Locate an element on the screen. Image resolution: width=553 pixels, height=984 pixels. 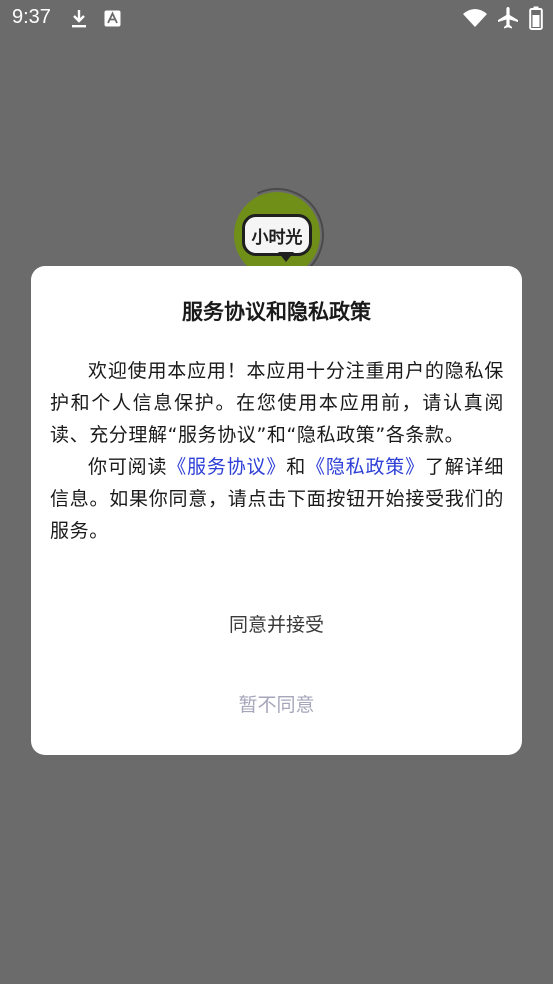
p2-prefix: 你可阅读 is located at coordinates (128, 467).